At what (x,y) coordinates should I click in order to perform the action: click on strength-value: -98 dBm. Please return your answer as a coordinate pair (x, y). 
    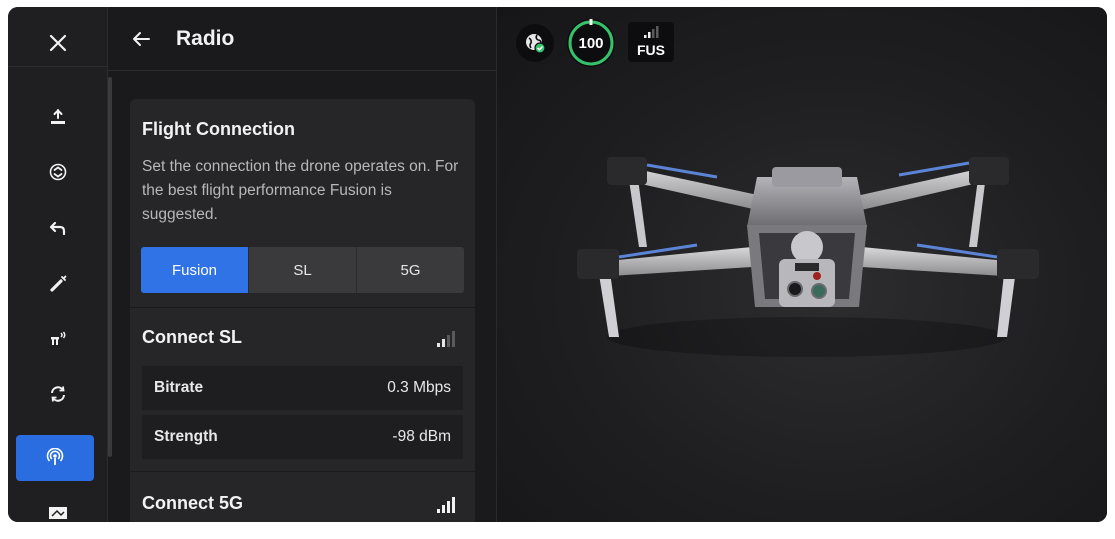
    Looking at the image, I should click on (421, 436).